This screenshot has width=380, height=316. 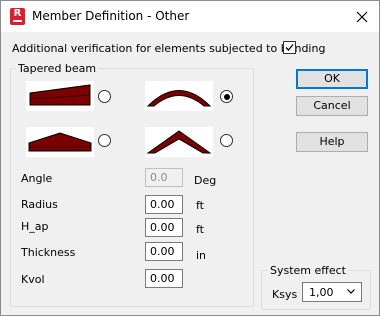 What do you see at coordinates (200, 229) in the screenshot?
I see `h-ap-unit: ft` at bounding box center [200, 229].